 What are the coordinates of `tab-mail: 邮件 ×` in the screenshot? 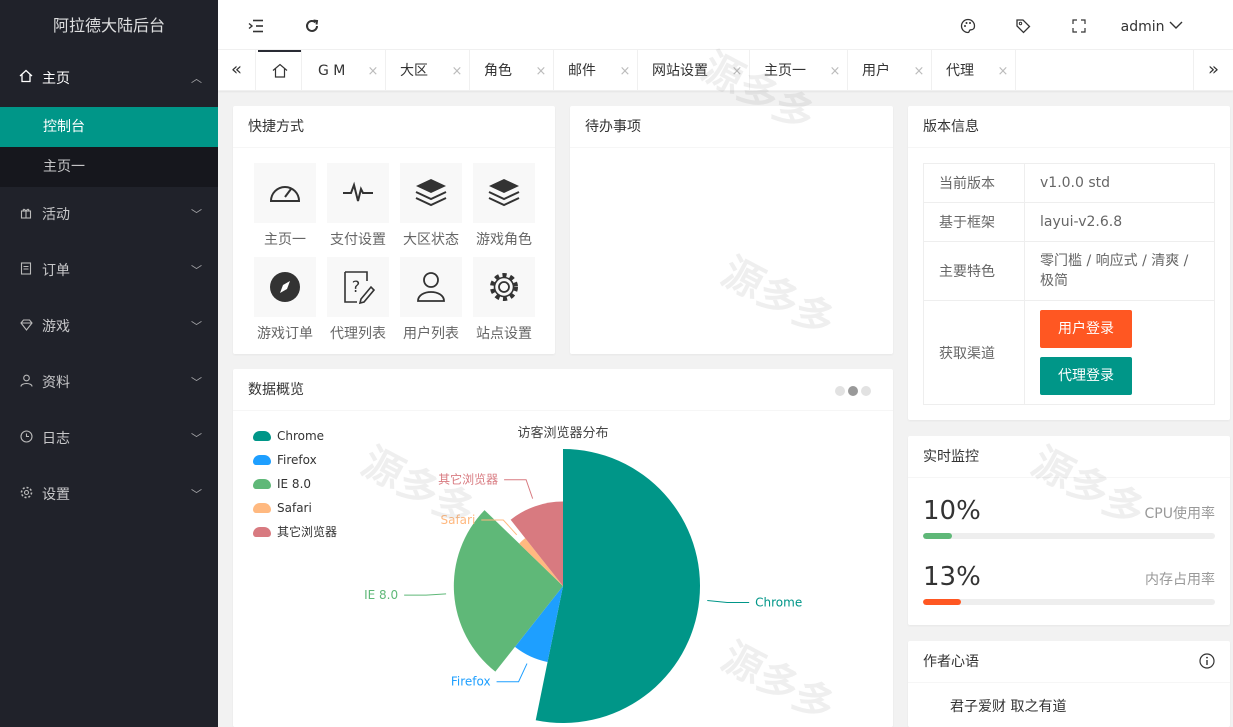 It's located at (596, 70).